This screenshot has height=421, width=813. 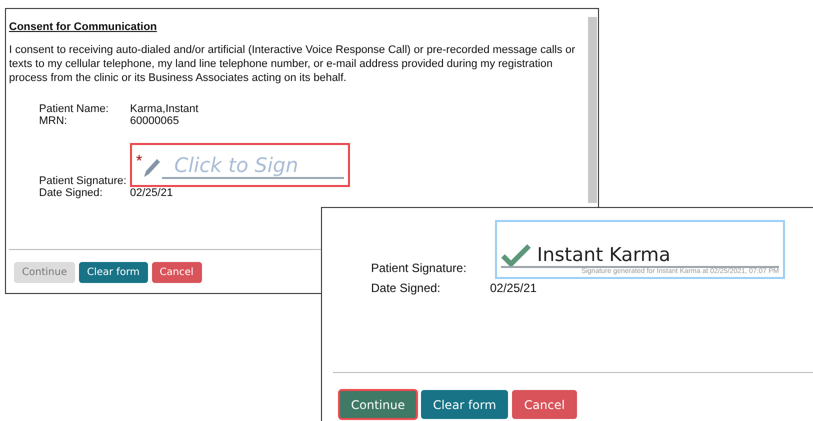 I want to click on scrollbar, so click(x=592, y=110).